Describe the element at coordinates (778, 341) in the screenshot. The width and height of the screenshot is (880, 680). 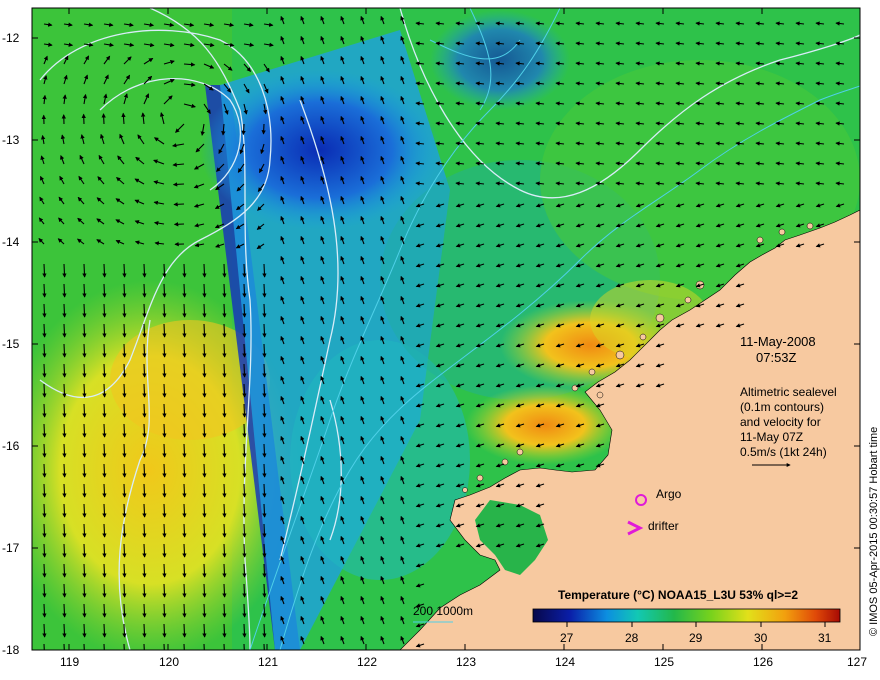
I see `map-date: 11-May-2008` at that location.